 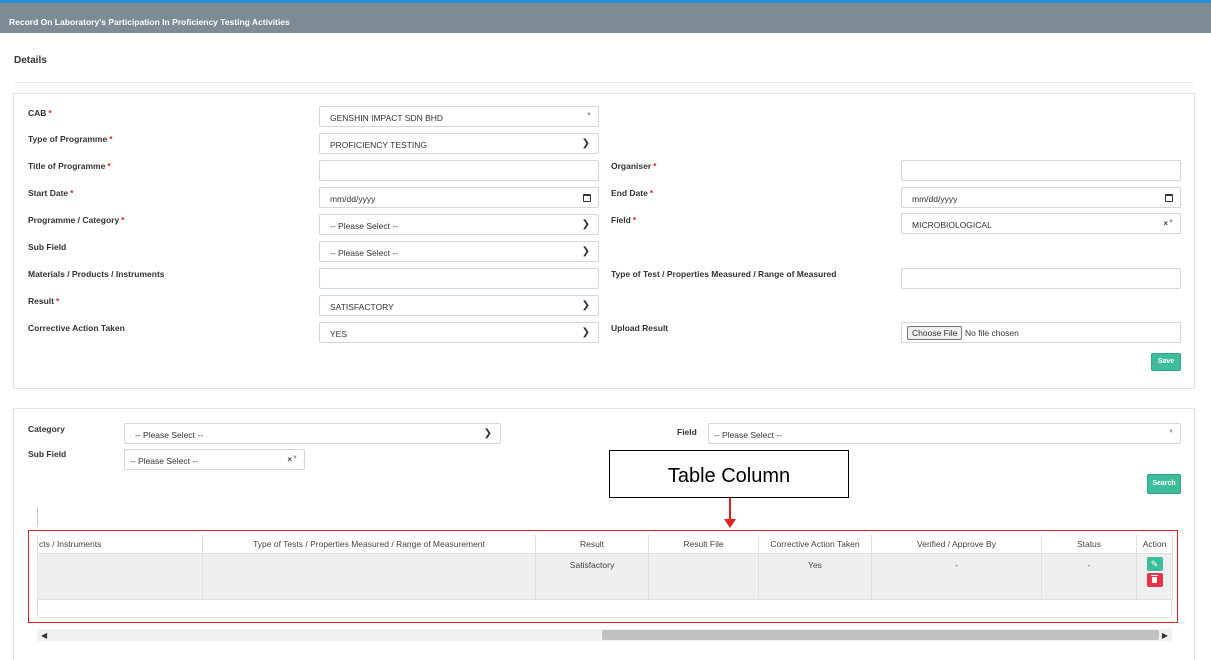 What do you see at coordinates (76, 328) in the screenshot?
I see `corrective-action-label: Corrective Action Taken` at bounding box center [76, 328].